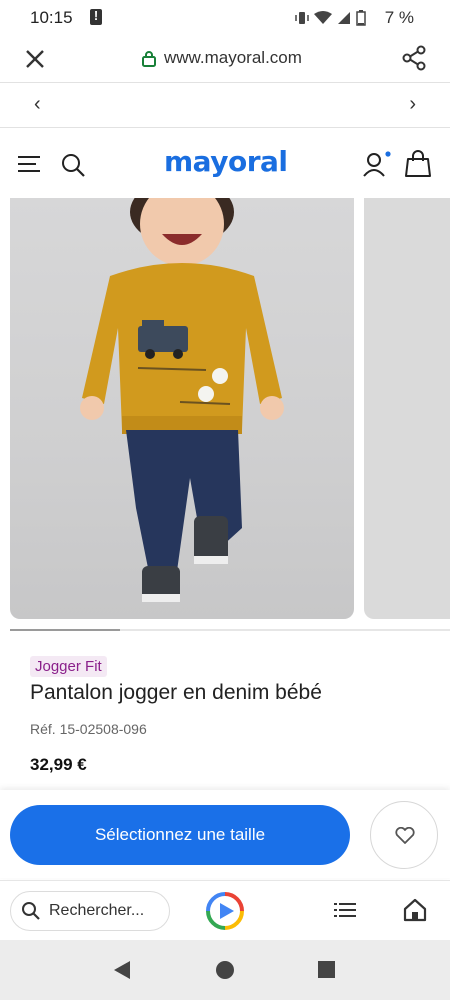  What do you see at coordinates (180, 835) in the screenshot?
I see `select-size-button: Sélectionnez une taille` at bounding box center [180, 835].